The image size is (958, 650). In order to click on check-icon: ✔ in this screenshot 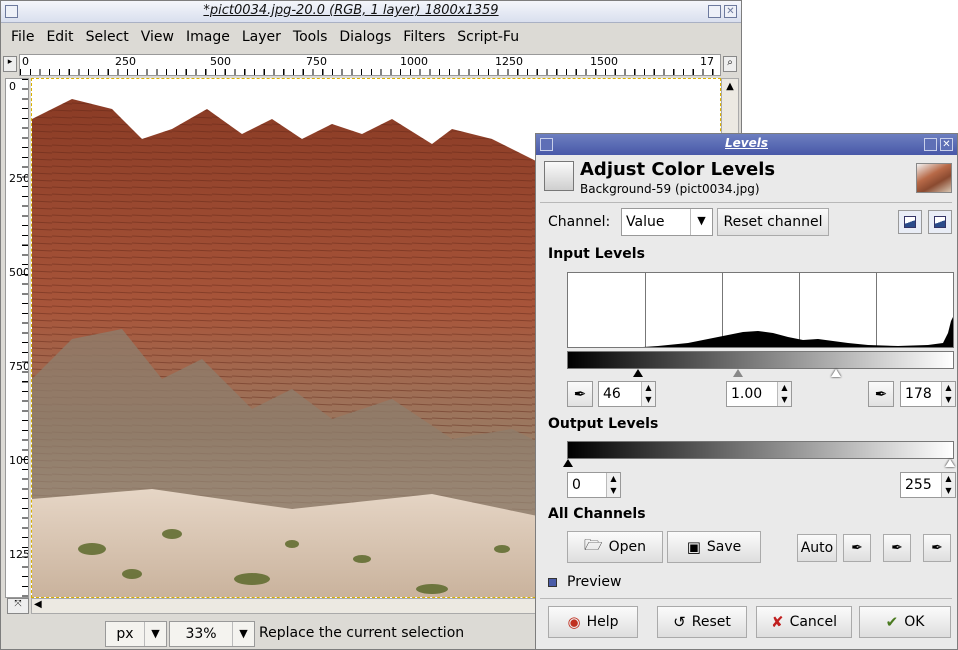, I will do `click(892, 622)`.